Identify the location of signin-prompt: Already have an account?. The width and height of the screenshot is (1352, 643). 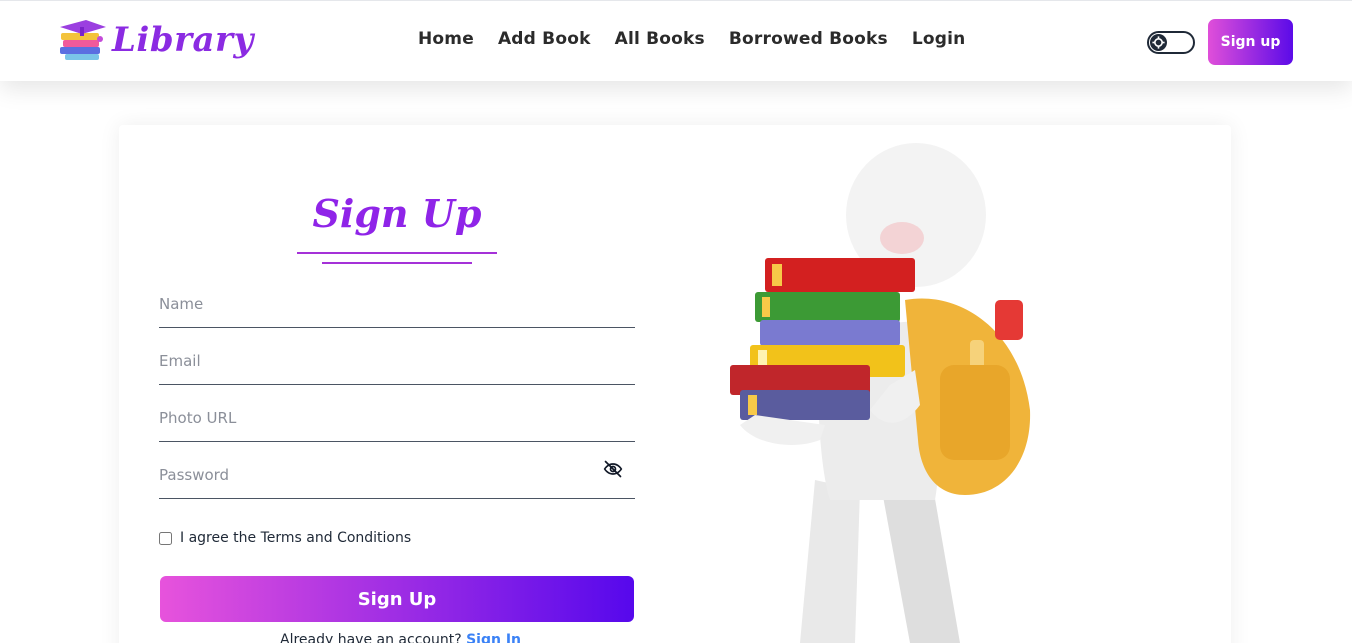
(371, 637).